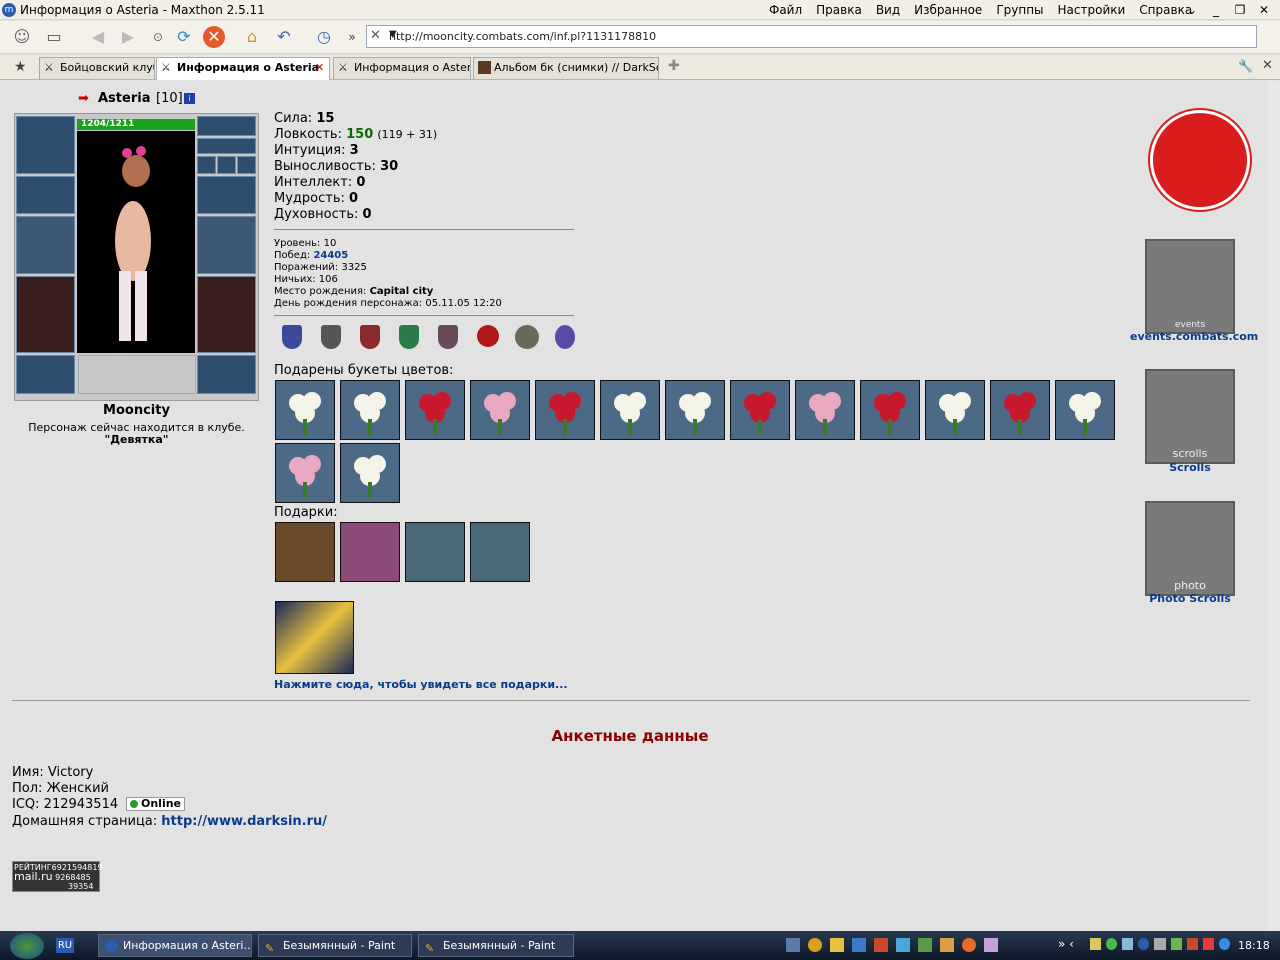 The height and width of the screenshot is (960, 1280). What do you see at coordinates (496, 945) in the screenshot?
I see `task-paint-2: ✎ Безымянный - Paint` at bounding box center [496, 945].